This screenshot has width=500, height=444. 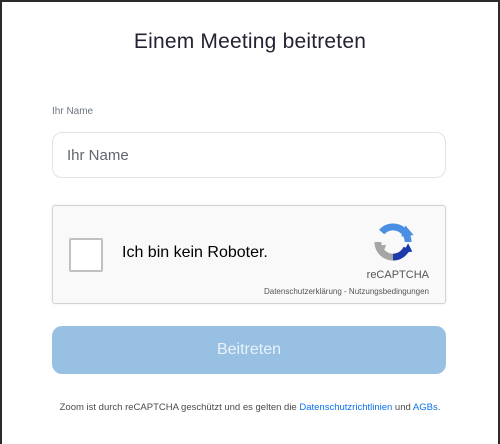 What do you see at coordinates (439, 407) in the screenshot?
I see `footer-text-after: .` at bounding box center [439, 407].